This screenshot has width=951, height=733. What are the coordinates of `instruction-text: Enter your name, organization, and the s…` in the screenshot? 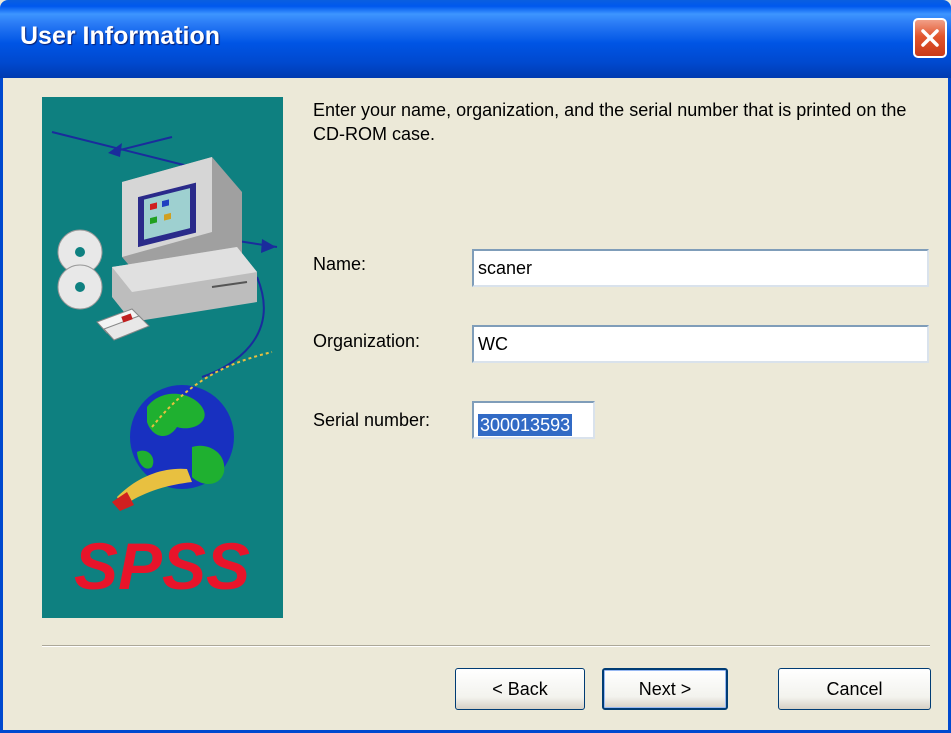 It's located at (610, 122).